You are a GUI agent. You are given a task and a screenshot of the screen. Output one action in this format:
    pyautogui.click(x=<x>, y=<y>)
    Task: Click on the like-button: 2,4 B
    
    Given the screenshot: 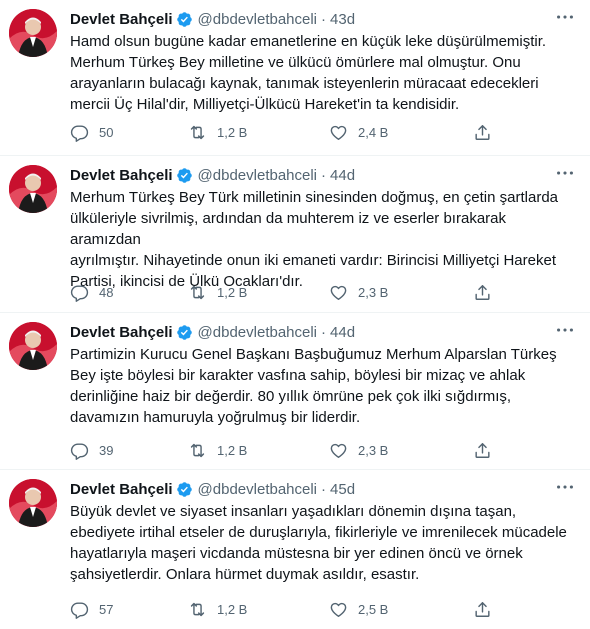 What is the action you would take?
    pyautogui.click(x=358, y=132)
    